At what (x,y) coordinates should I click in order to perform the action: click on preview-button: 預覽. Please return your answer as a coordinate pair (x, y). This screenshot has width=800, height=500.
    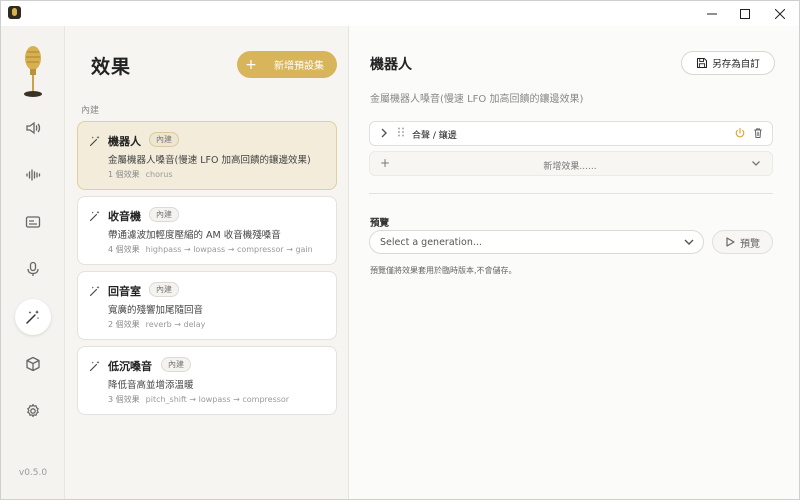
    Looking at the image, I should click on (742, 242).